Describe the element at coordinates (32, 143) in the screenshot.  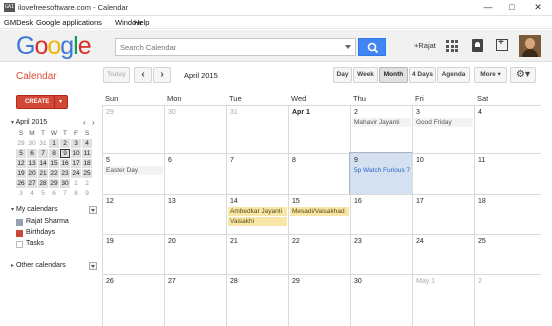
I see `mini-day-cell: 30` at that location.